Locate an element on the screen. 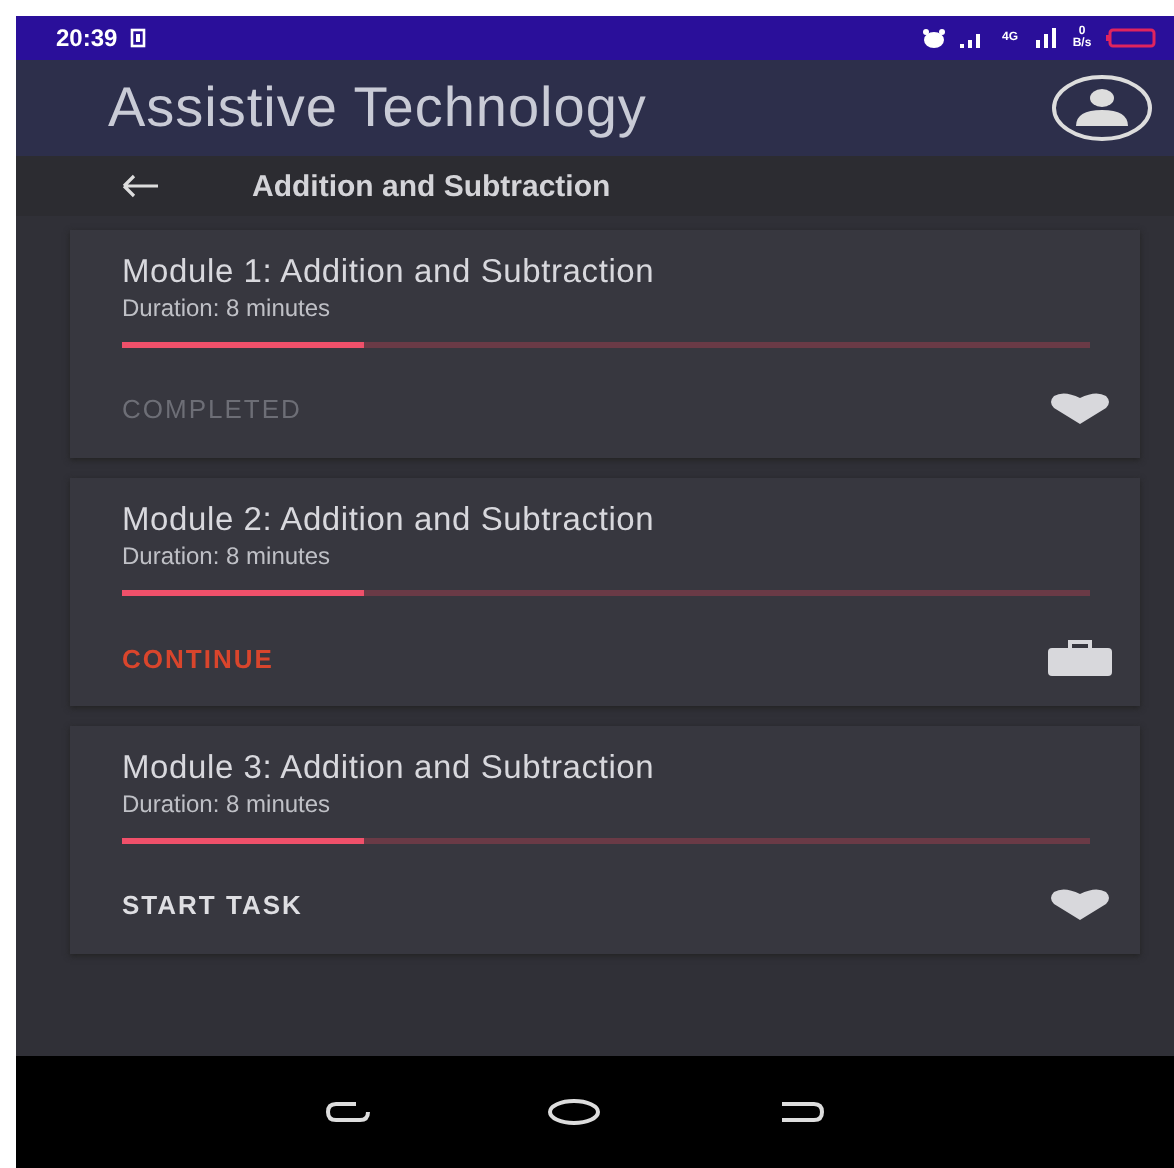 This screenshot has width=1174, height=1168. battery-icon is located at coordinates (1132, 38).